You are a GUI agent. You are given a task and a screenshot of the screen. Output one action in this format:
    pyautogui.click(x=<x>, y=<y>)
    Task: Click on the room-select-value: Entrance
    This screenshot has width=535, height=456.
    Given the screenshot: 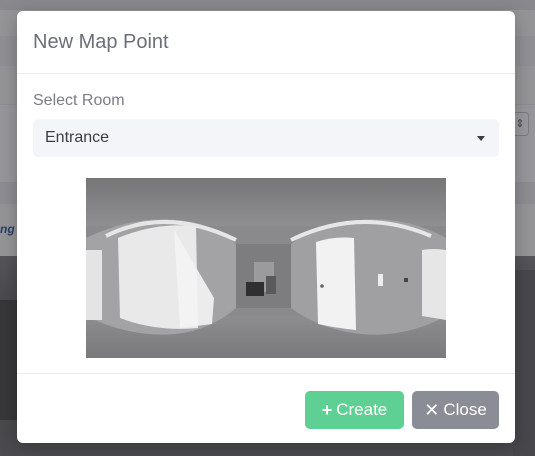 What is the action you would take?
    pyautogui.click(x=77, y=137)
    